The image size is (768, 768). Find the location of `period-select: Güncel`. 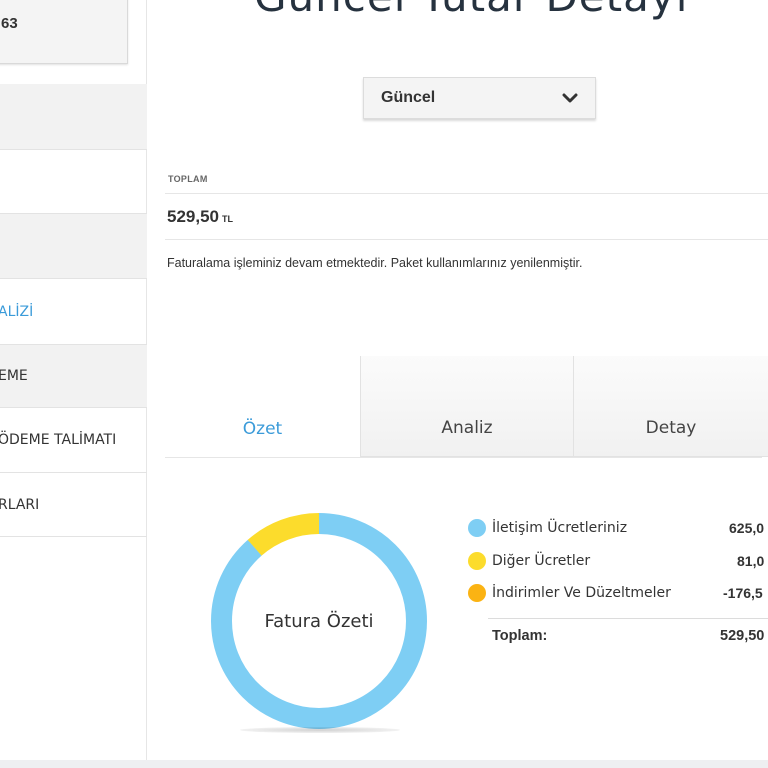

period-select: Güncel is located at coordinates (479, 98).